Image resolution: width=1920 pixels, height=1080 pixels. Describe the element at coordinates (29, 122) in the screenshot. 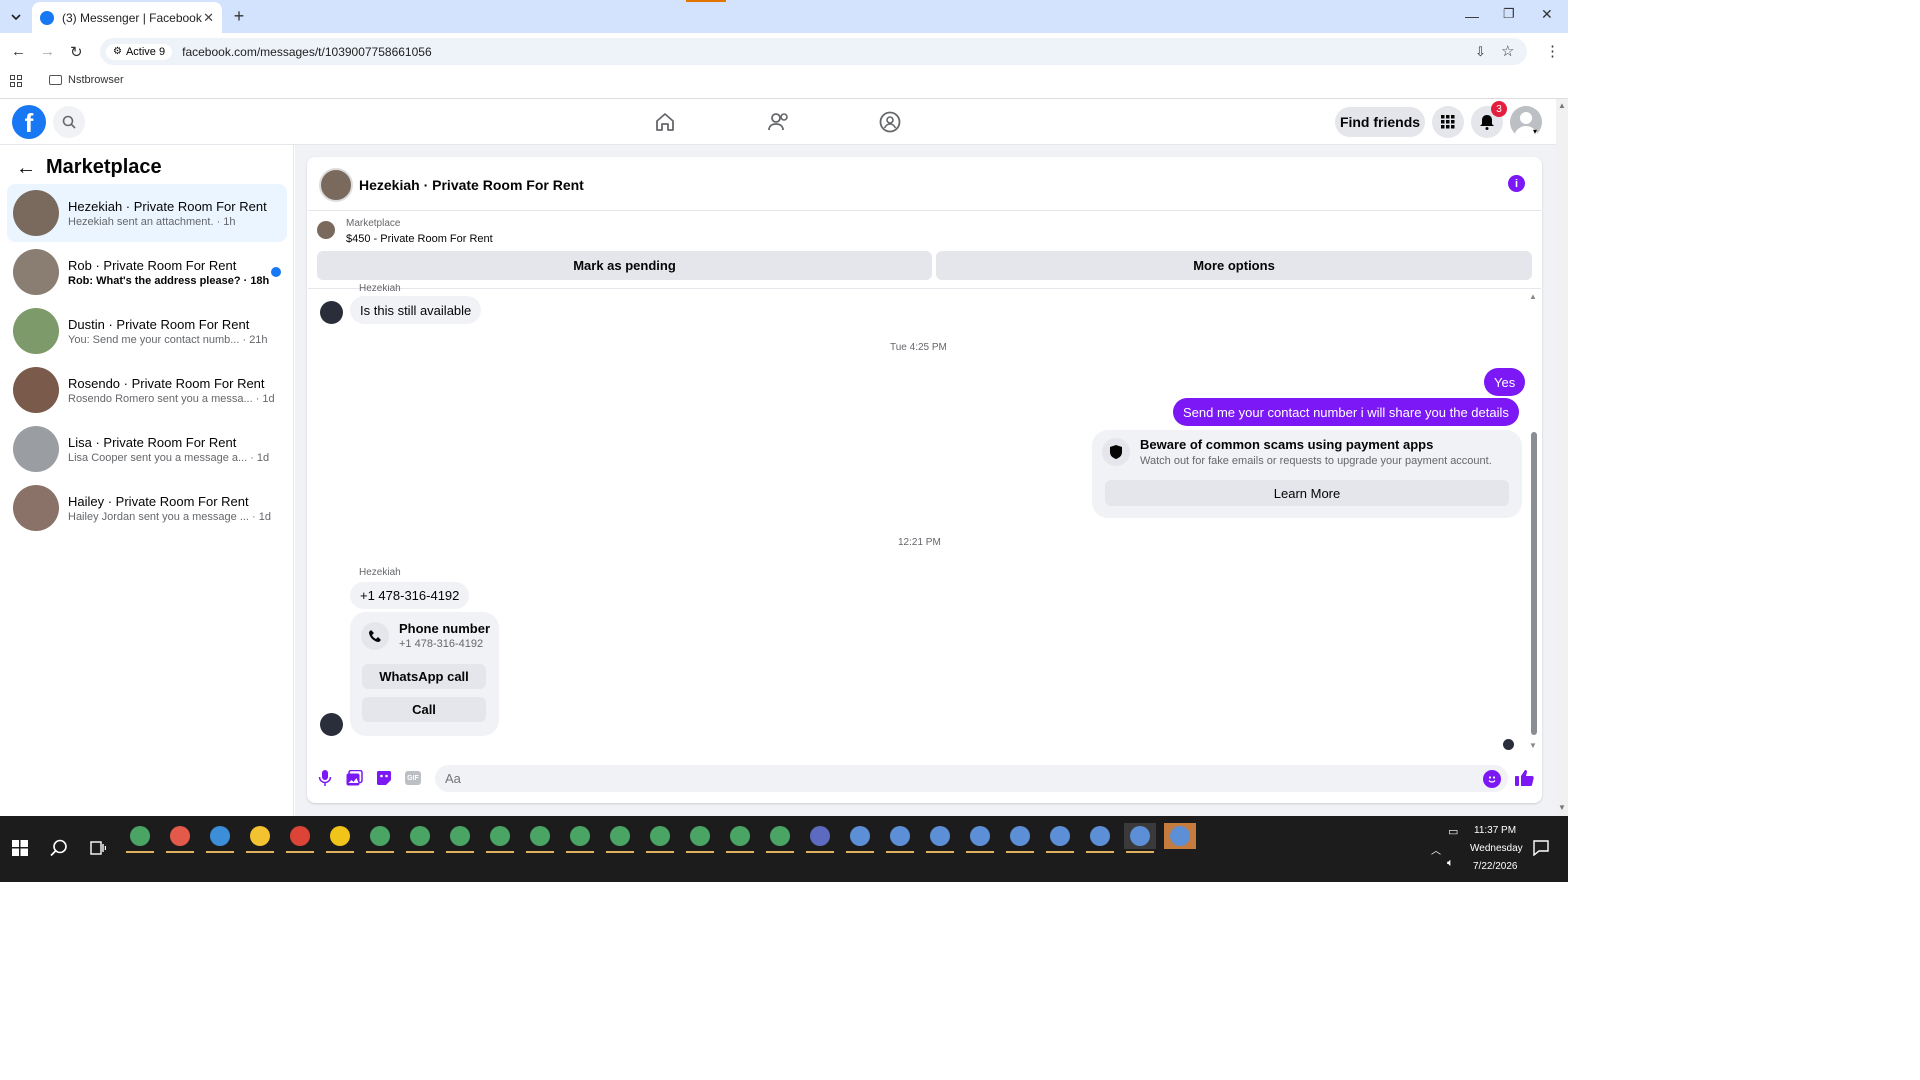

I see `facebook-logo-icon: f` at that location.